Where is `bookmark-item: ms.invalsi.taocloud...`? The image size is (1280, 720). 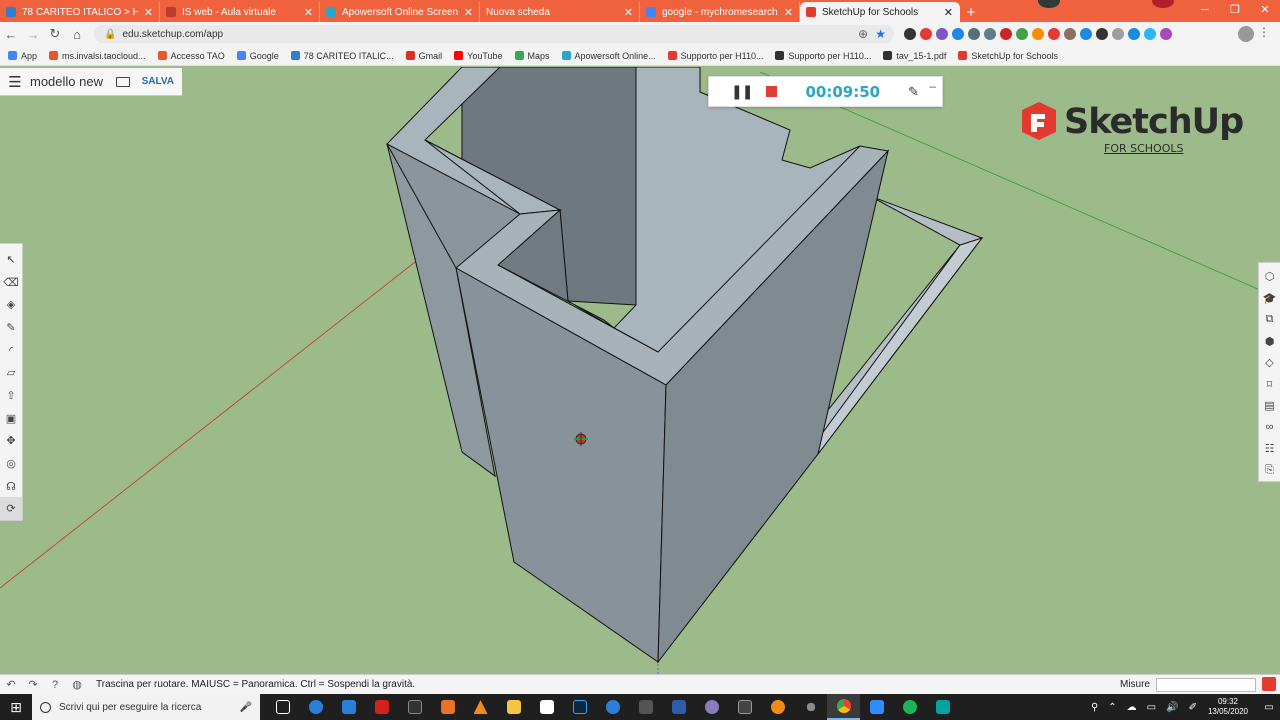
bookmark-item: ms.invalsi.taocloud... is located at coordinates (97, 56).